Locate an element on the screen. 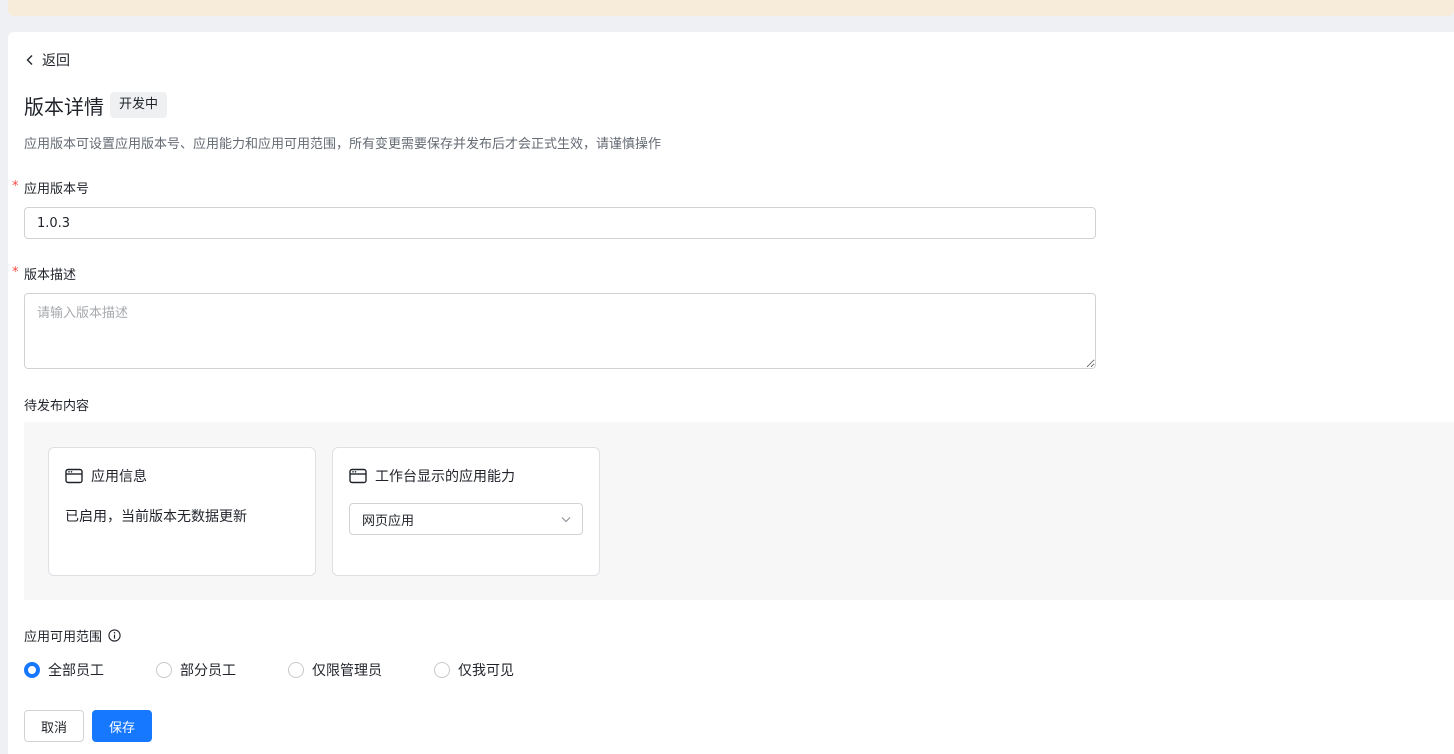 This screenshot has height=754, width=1454. version-label-wrap: * 应用版本号 is located at coordinates (51, 187).